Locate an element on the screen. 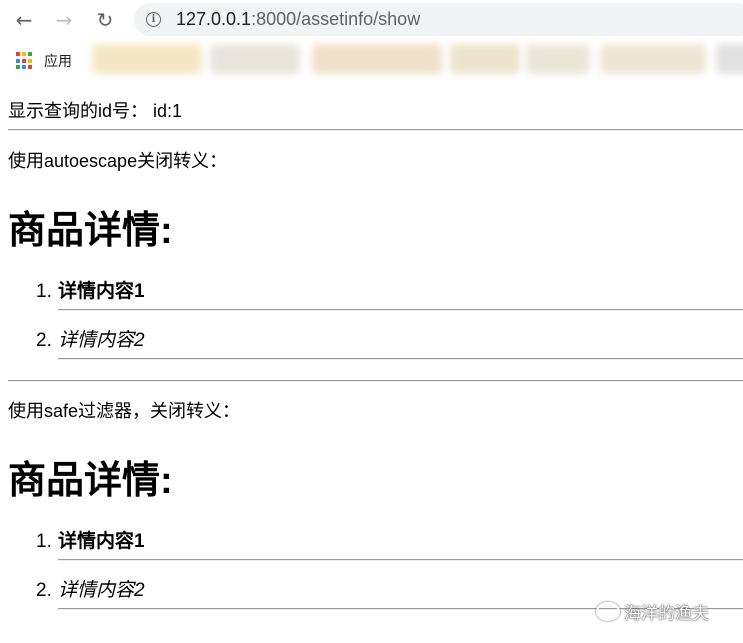 This screenshot has width=743, height=643. reload-icon: ↻ is located at coordinates (105, 20).